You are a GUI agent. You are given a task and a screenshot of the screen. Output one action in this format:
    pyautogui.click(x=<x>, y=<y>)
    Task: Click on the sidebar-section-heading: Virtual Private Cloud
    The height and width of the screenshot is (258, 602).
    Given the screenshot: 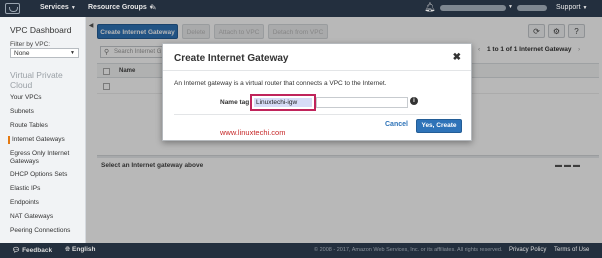 What is the action you would take?
    pyautogui.click(x=36, y=80)
    